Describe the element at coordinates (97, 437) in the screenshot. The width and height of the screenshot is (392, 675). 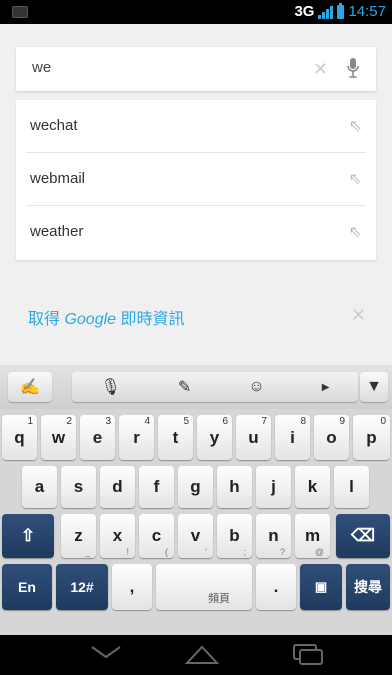
I see `key-e: e3` at that location.